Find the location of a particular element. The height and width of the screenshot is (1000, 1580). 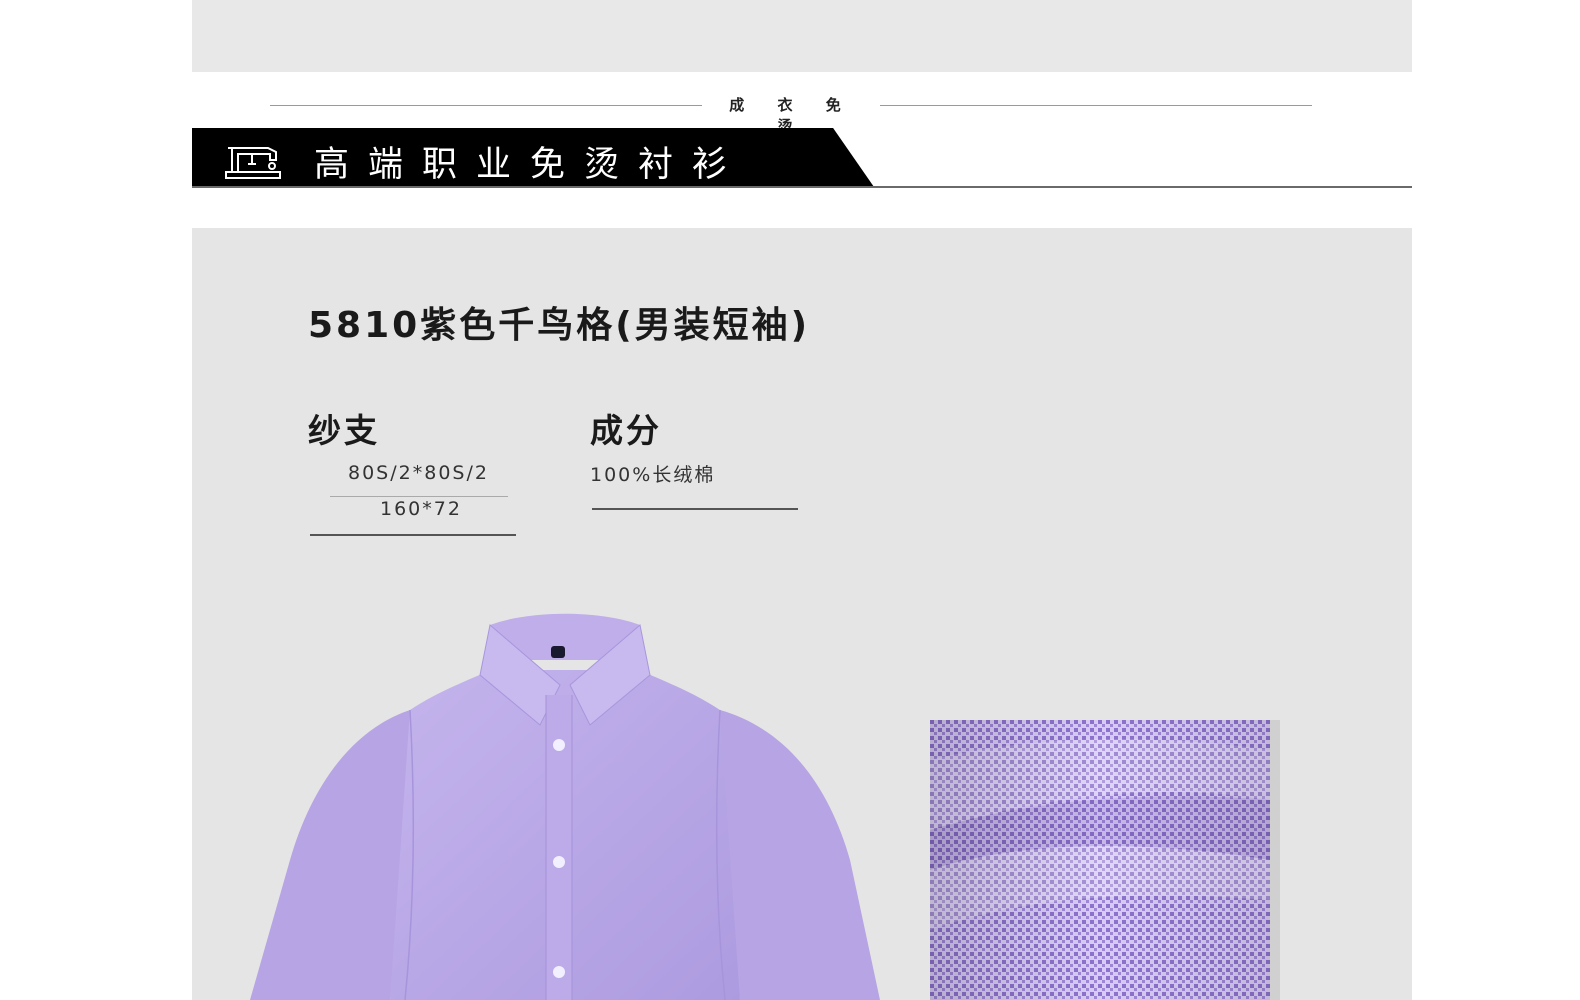

yarn-underline is located at coordinates (413, 535).